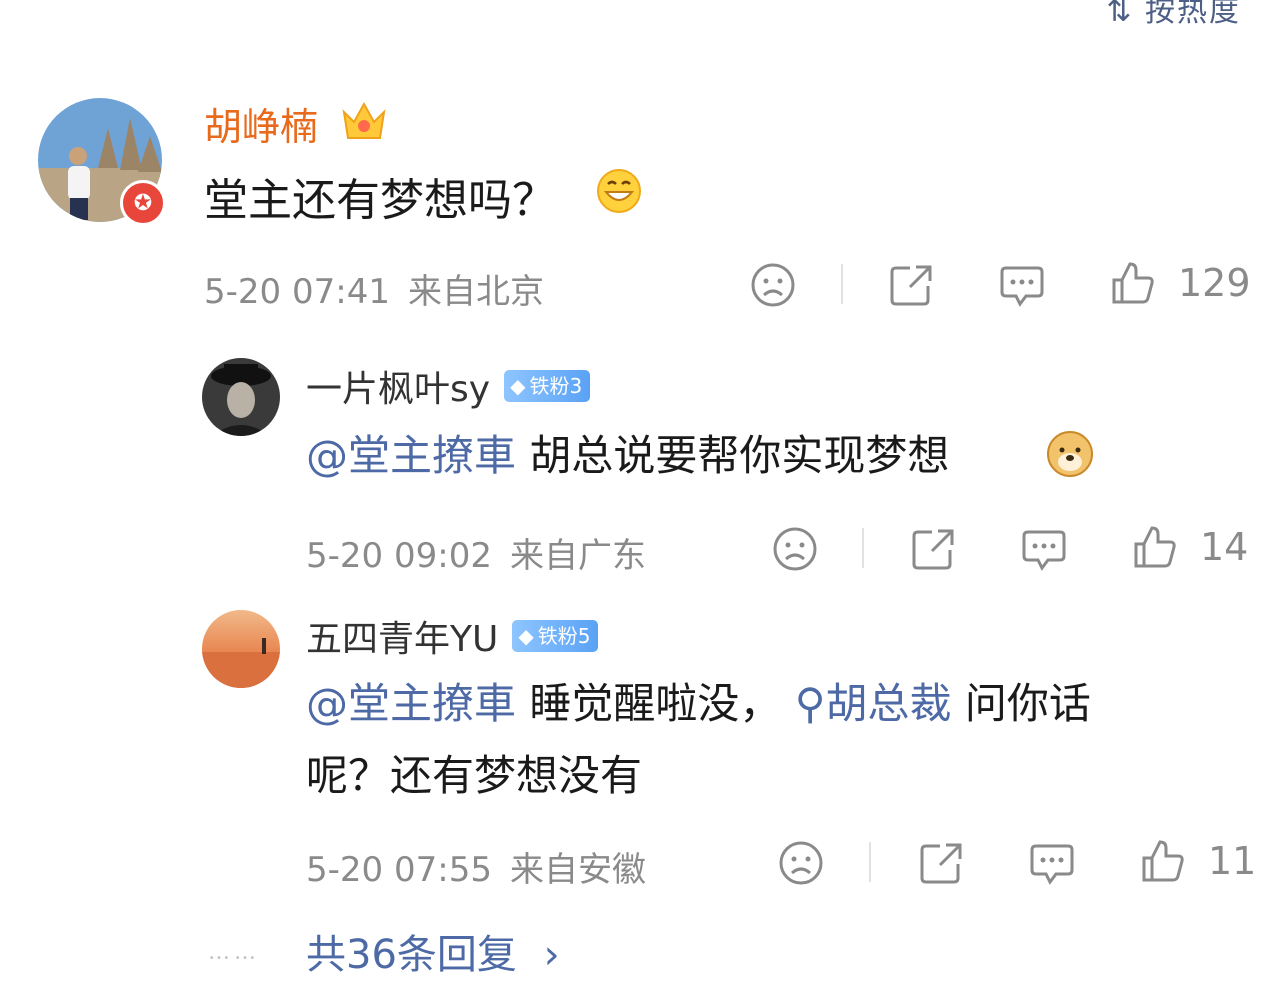 The image size is (1279, 994). What do you see at coordinates (577, 556) in the screenshot?
I see `reply-location: 来自广东` at bounding box center [577, 556].